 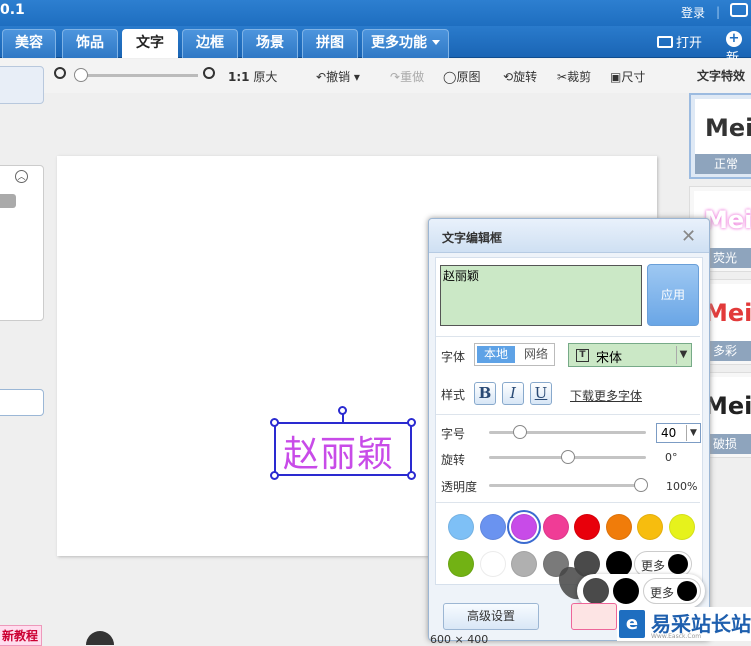 I want to click on redo-label: 重做, so click(x=412, y=77).